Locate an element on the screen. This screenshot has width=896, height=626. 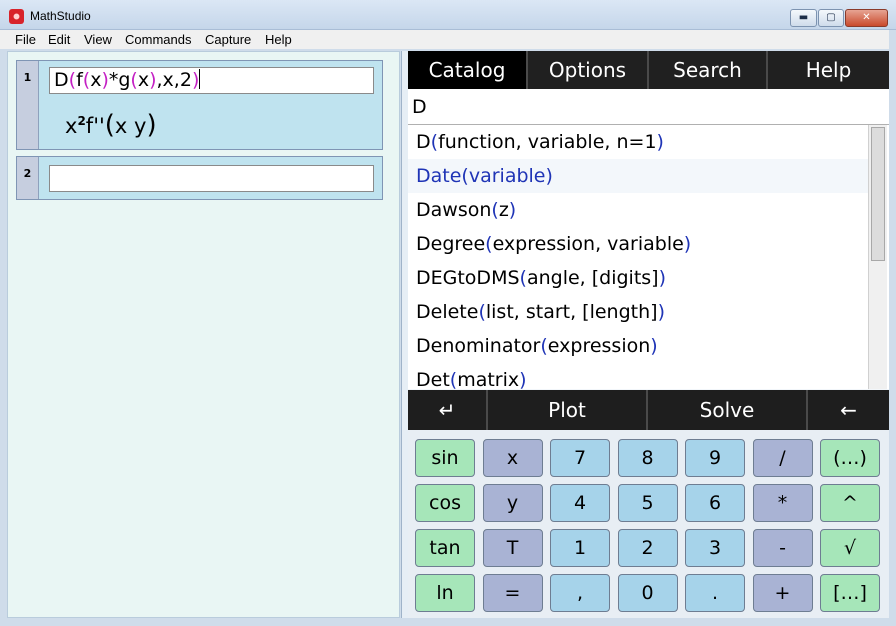
menu-commands: Commands is located at coordinates (158, 39).